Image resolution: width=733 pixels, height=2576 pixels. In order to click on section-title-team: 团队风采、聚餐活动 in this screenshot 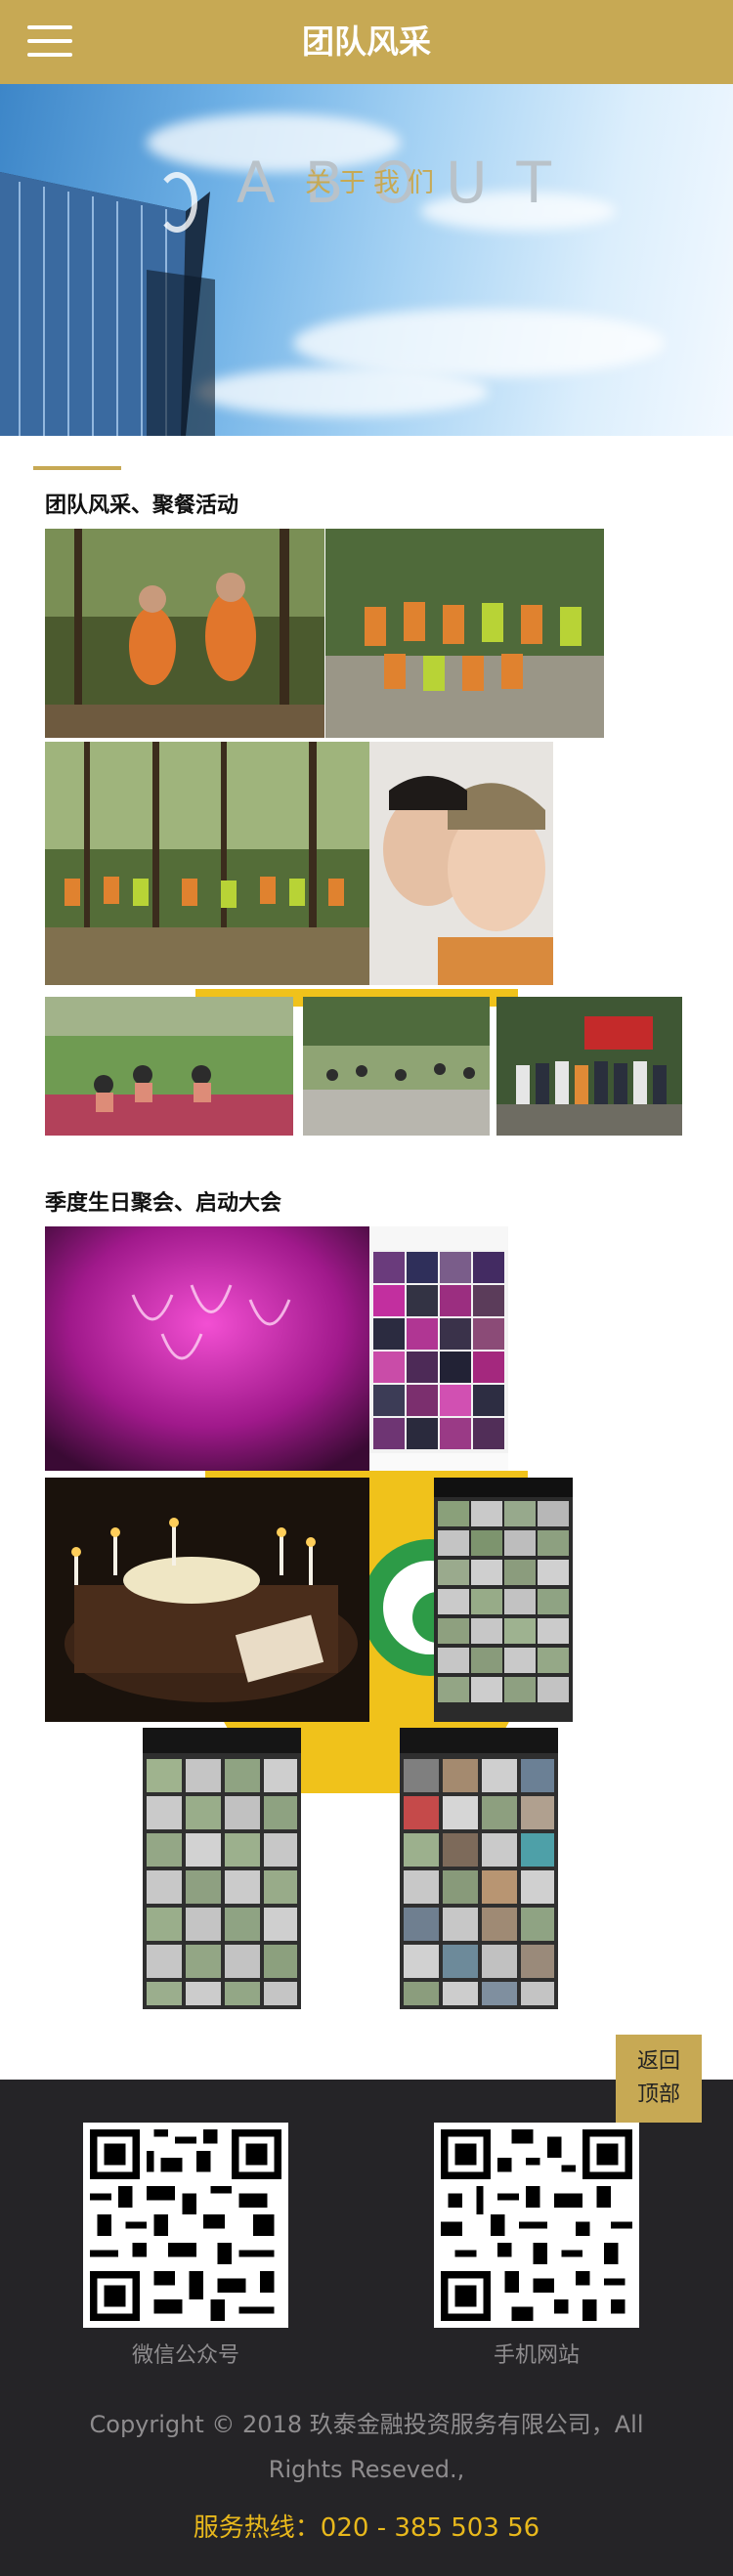, I will do `click(142, 506)`.